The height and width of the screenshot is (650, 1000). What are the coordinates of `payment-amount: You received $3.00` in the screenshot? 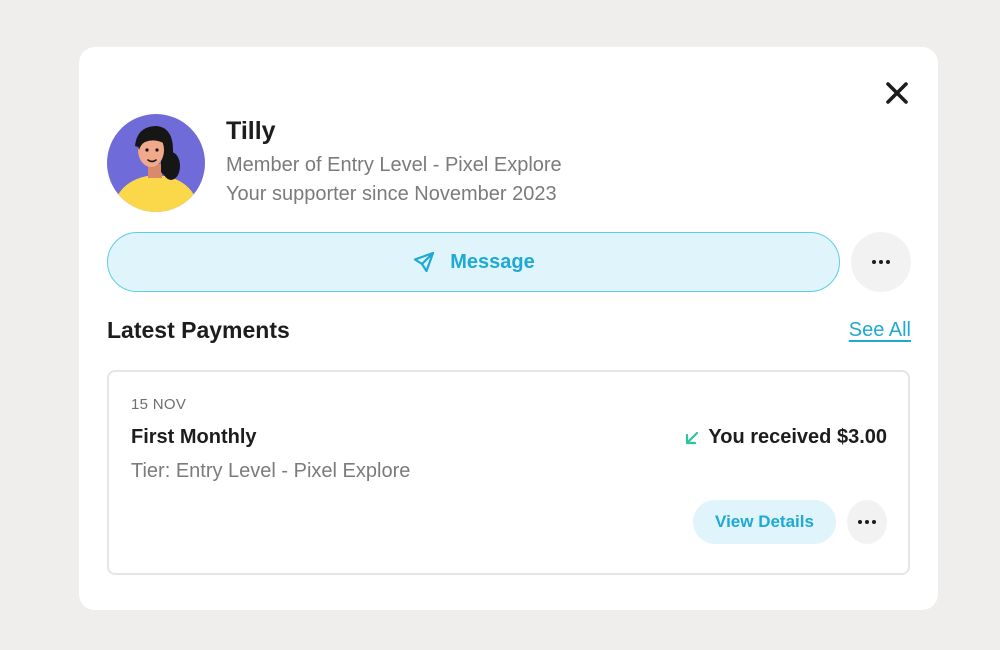 It's located at (785, 437).